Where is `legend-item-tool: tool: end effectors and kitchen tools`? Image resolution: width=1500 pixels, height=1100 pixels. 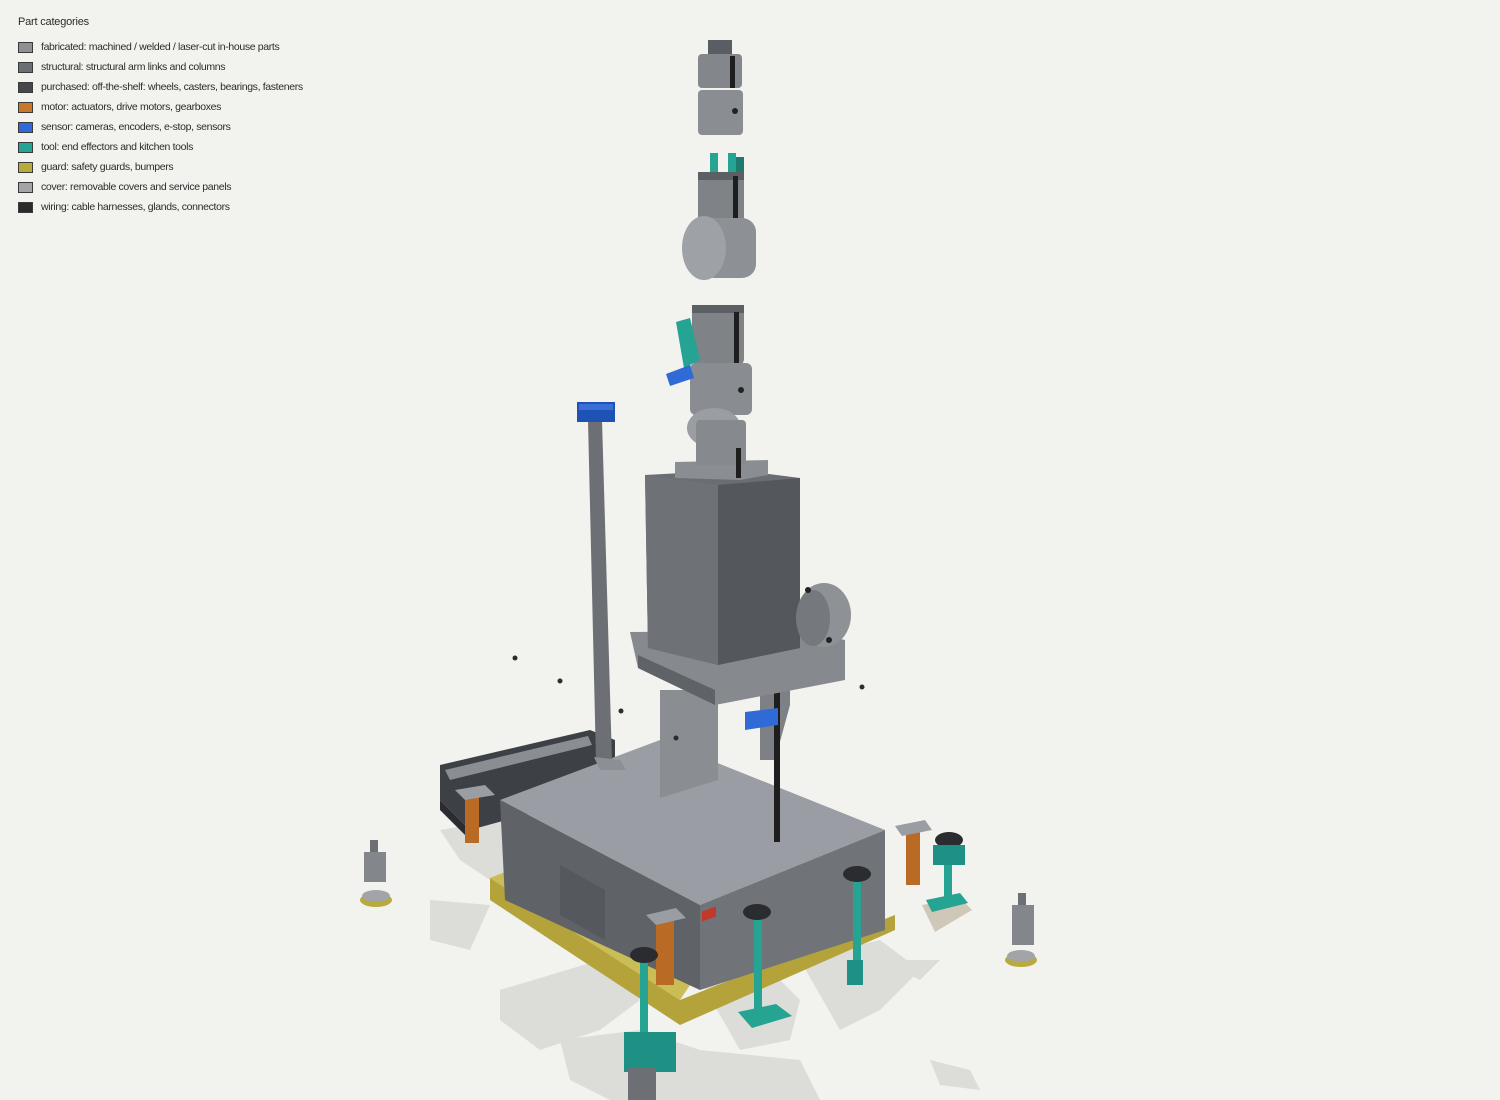
legend-item-tool: tool: end effectors and kitchen tools is located at coordinates (160, 147).